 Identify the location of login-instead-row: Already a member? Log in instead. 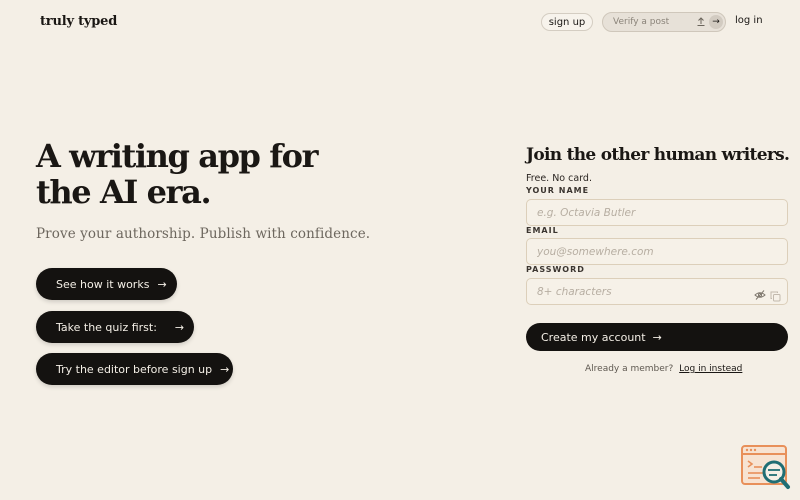
(663, 369).